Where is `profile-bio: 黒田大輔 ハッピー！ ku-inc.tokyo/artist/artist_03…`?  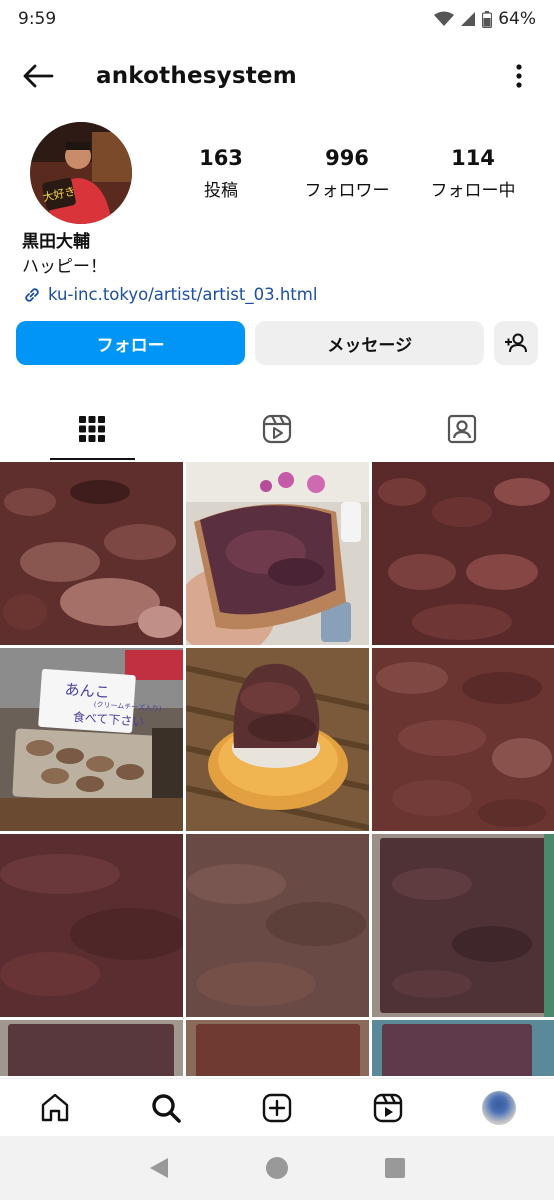 profile-bio: 黒田大輔 ハッピー！ ku-inc.tokyo/artist/artist_03… is located at coordinates (277, 269).